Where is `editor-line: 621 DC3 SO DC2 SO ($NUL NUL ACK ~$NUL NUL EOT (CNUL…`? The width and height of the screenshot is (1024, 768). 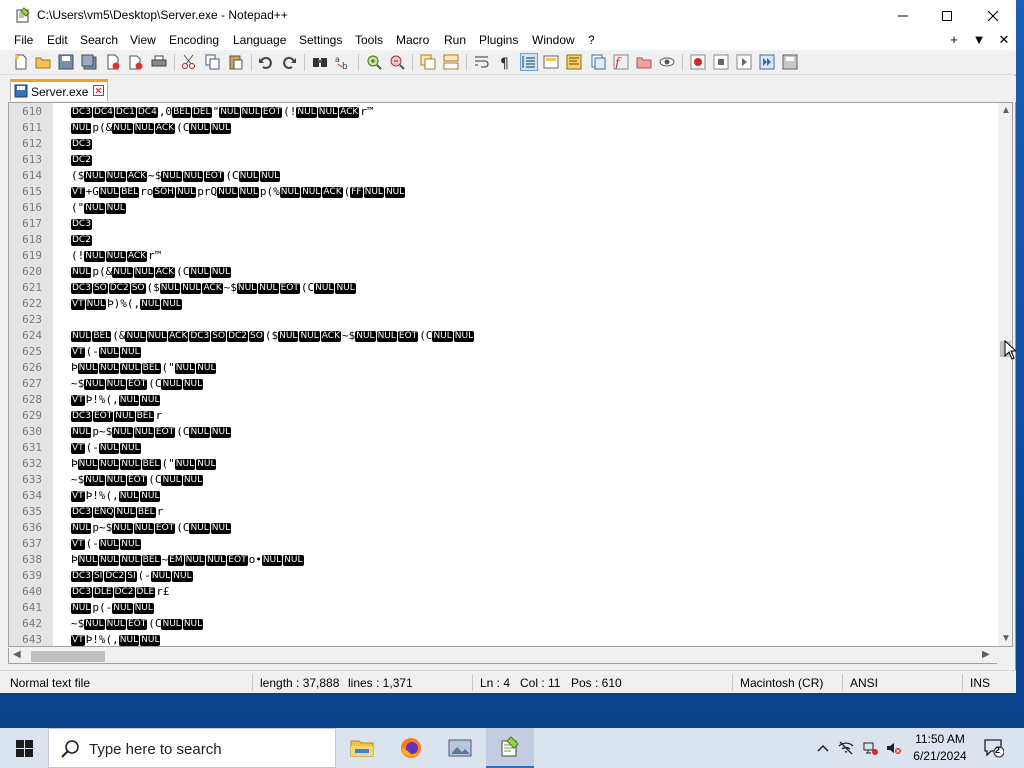
editor-line: 621 DC3 SO DC2 SO ($NUL NUL ACK ~$NUL NUL EOT (CNUL… is located at coordinates (503, 288).